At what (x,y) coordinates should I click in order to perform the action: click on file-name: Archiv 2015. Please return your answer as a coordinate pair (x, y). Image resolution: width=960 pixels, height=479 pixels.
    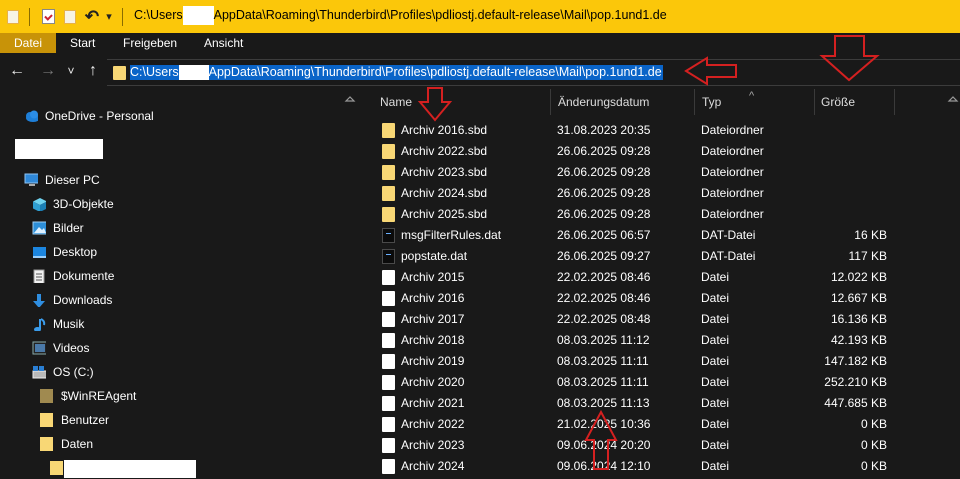
    Looking at the image, I should click on (433, 277).